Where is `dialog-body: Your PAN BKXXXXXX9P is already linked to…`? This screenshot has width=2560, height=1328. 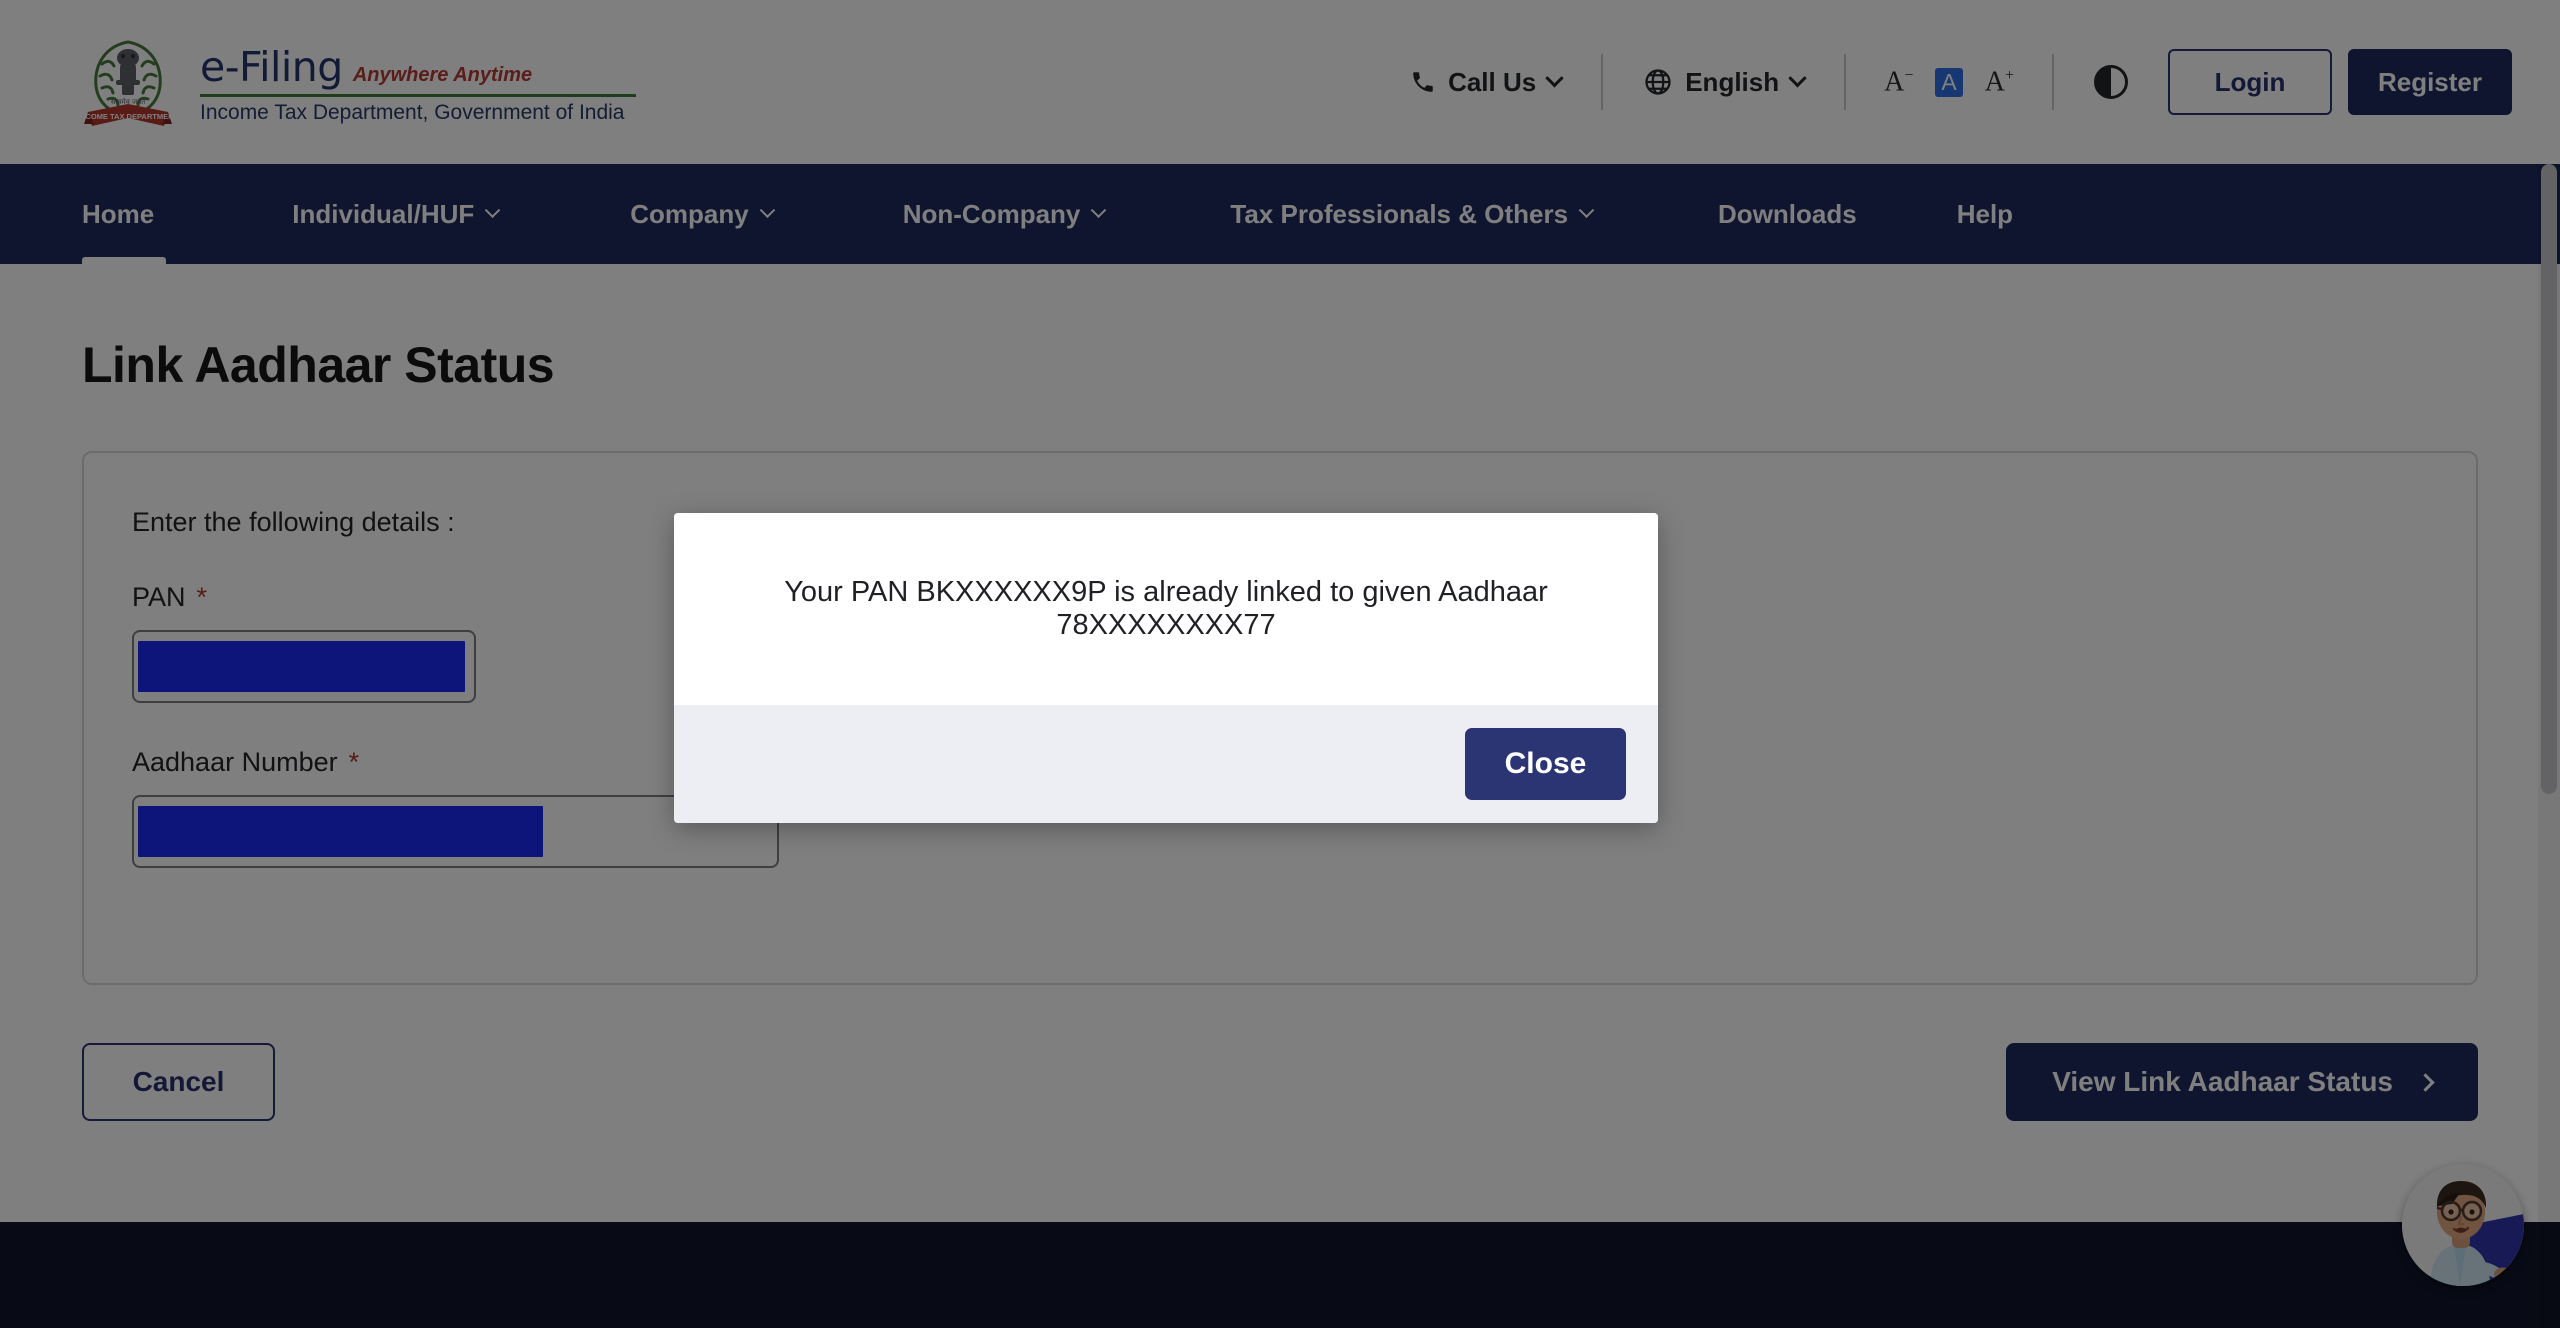
dialog-body: Your PAN BKXXXXXX9P is already linked to… is located at coordinates (1166, 609).